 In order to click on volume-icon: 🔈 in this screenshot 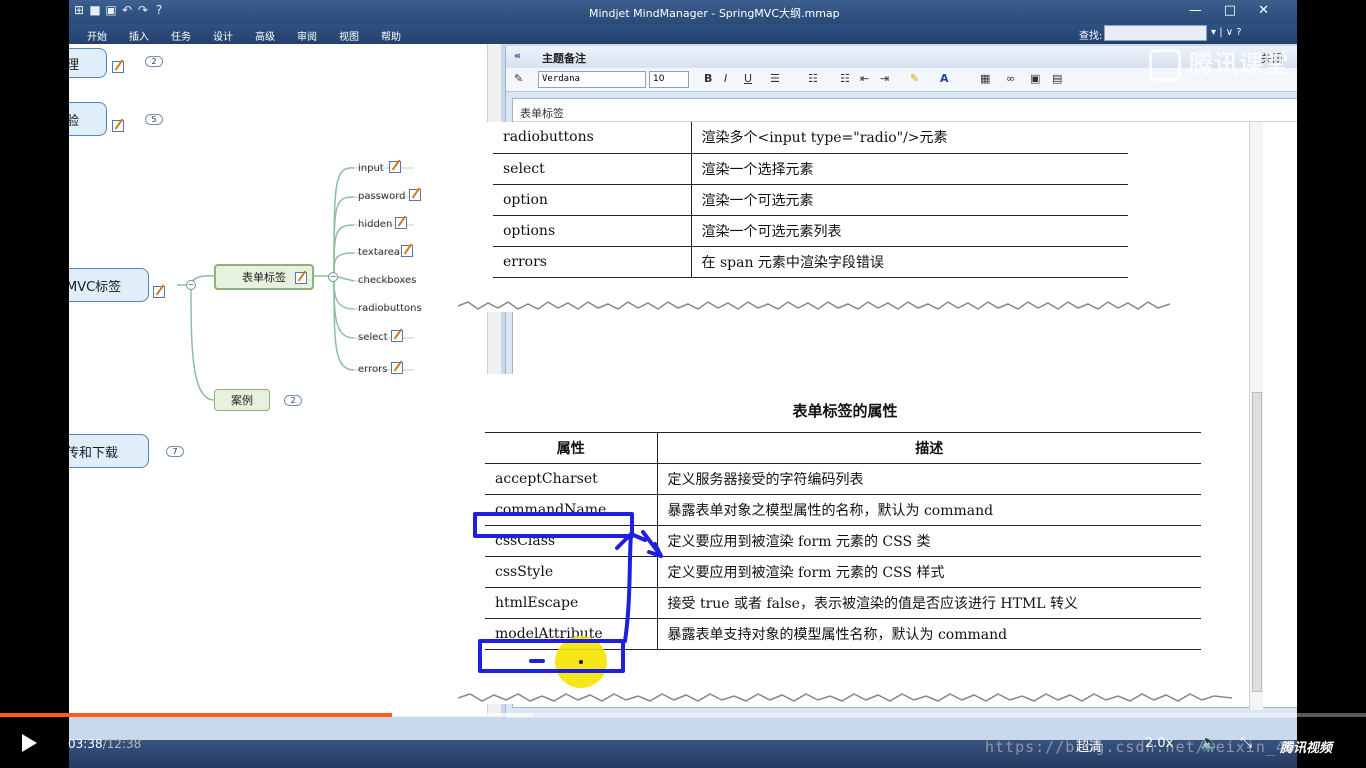, I will do `click(1210, 742)`.